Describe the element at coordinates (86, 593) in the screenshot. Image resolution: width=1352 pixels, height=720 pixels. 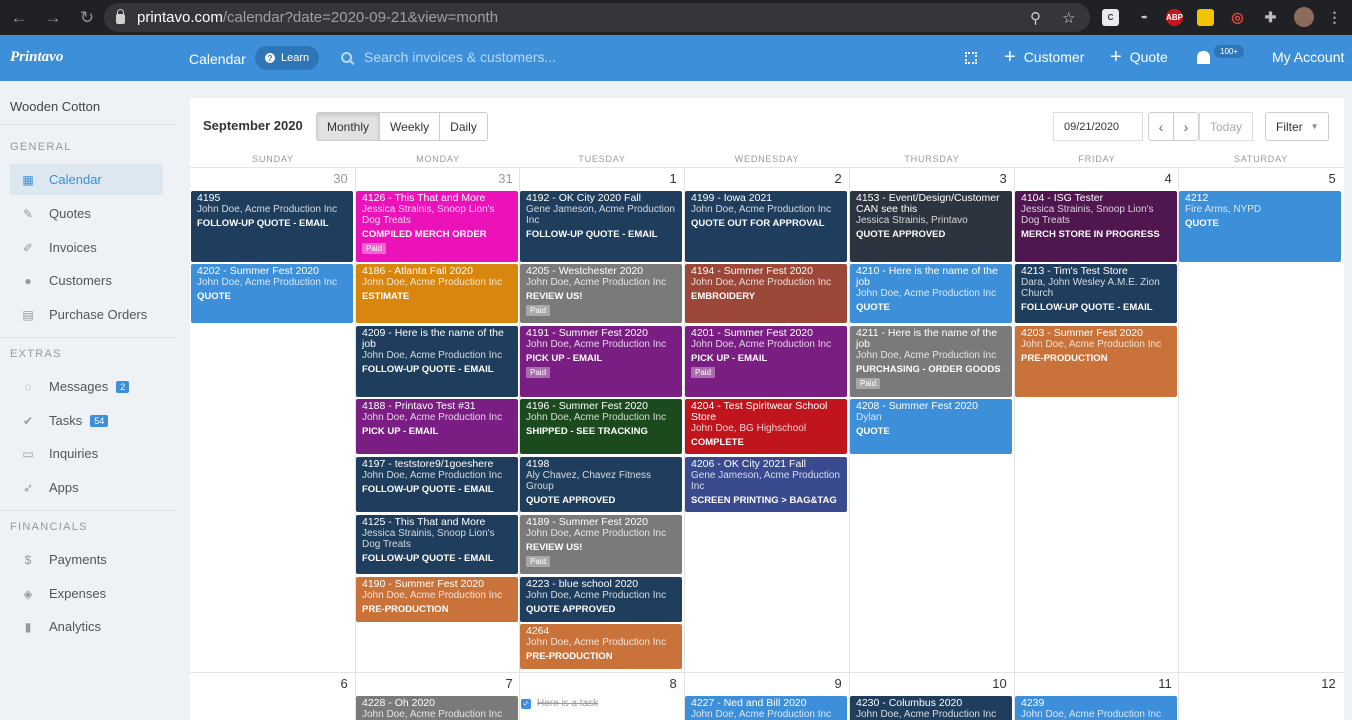
I see `sidebar-item-expenses: ◈ Expenses` at that location.